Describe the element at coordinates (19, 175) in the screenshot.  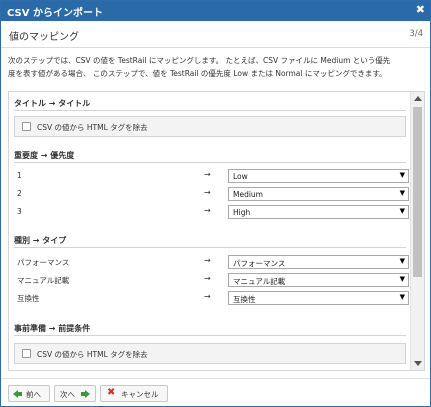
I see `source-value: 1` at that location.